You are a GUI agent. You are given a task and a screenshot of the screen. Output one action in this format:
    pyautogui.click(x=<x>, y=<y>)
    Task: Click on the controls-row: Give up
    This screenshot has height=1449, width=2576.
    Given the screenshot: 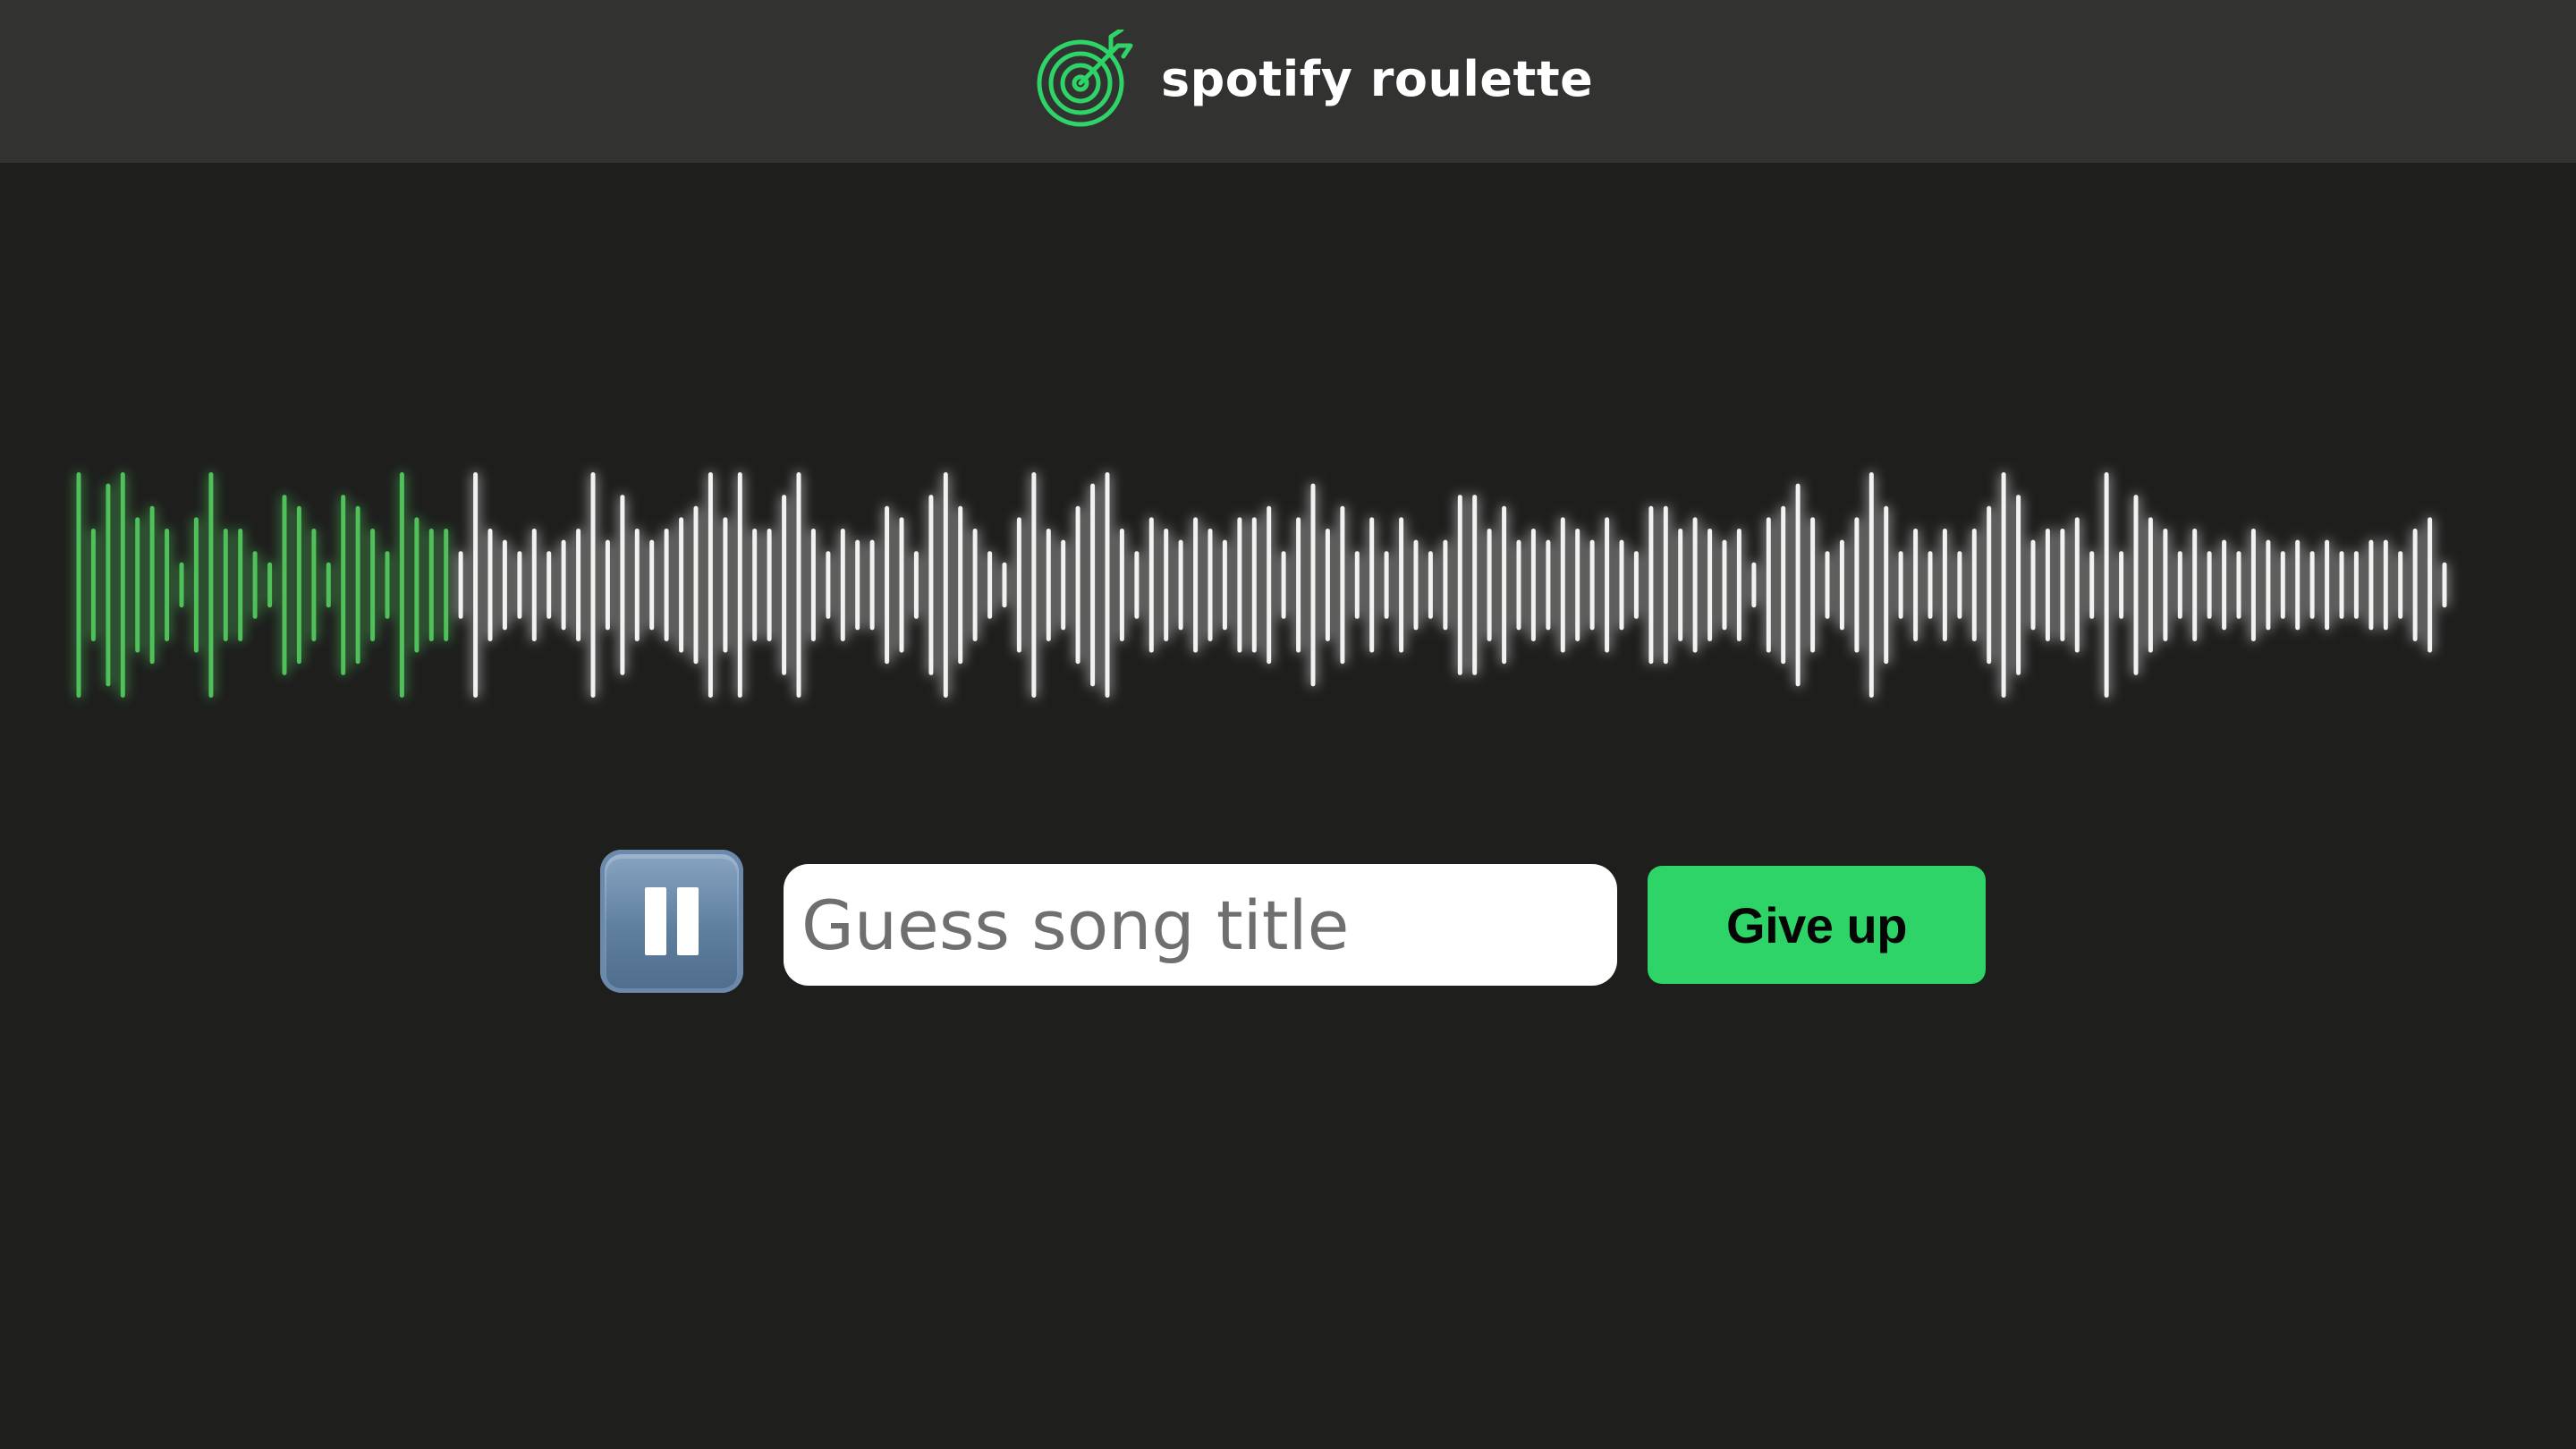 What is the action you would take?
    pyautogui.click(x=1288, y=924)
    